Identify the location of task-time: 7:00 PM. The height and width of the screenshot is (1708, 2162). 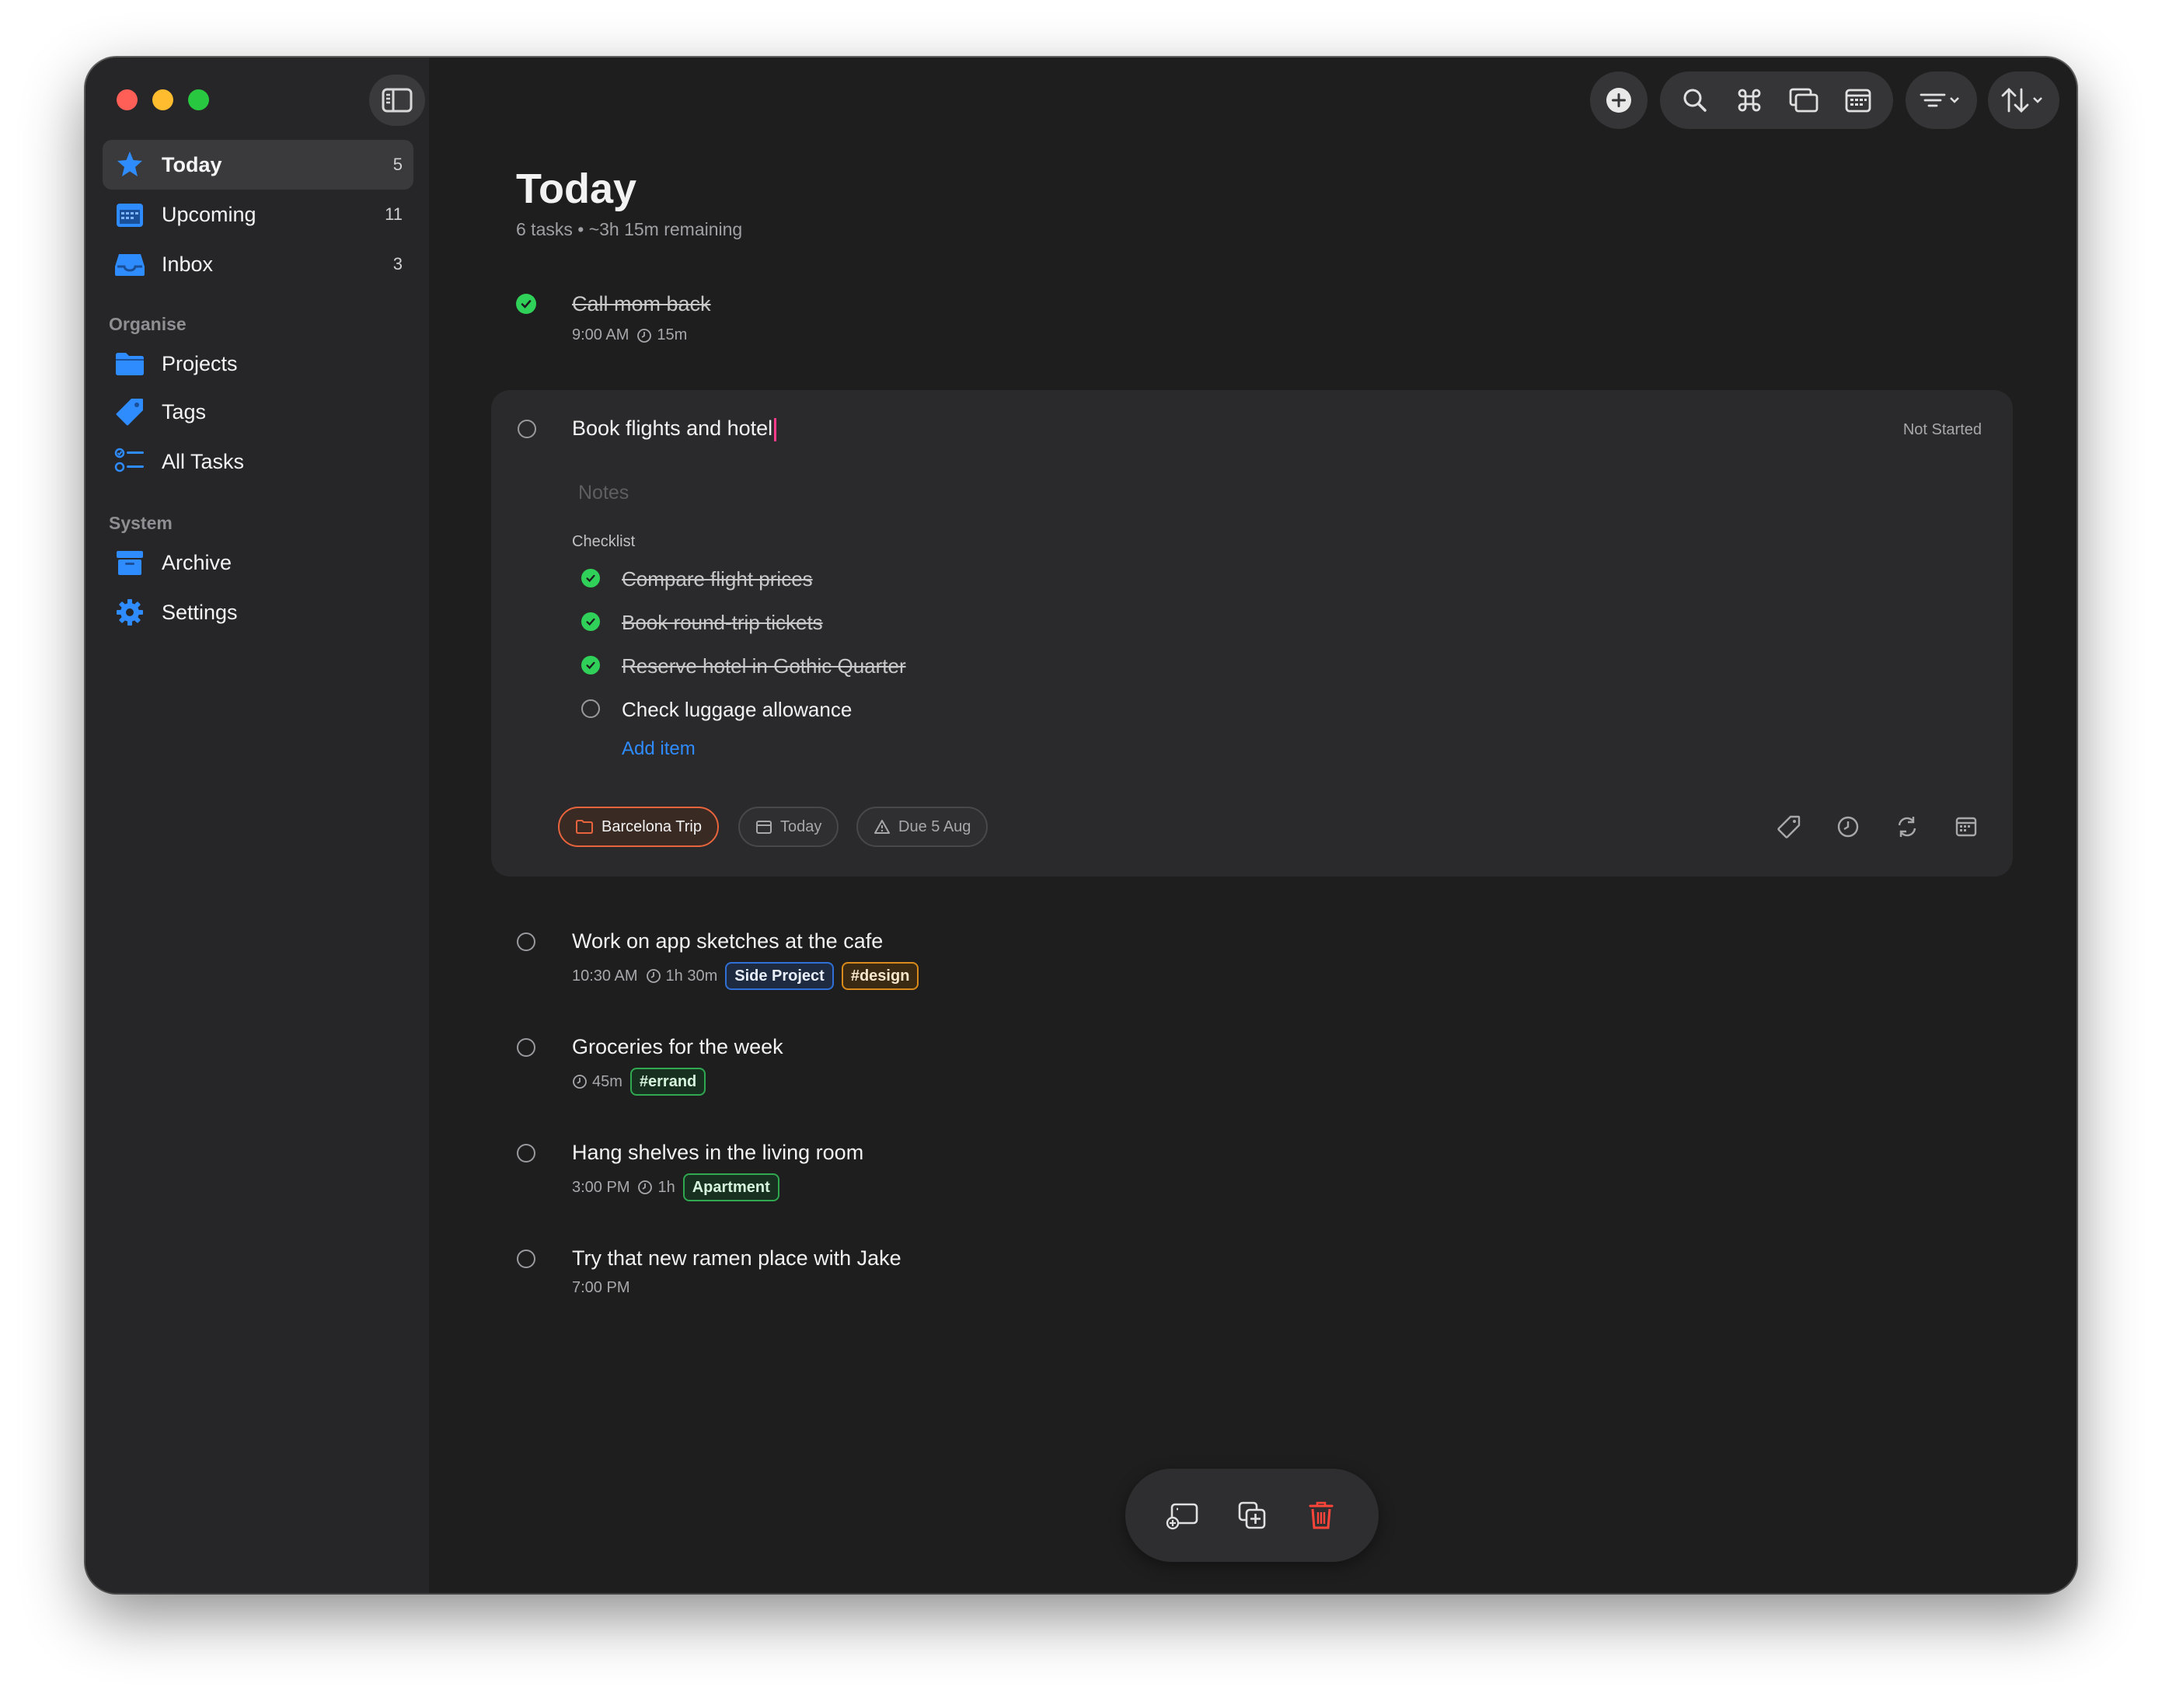
(601, 1287).